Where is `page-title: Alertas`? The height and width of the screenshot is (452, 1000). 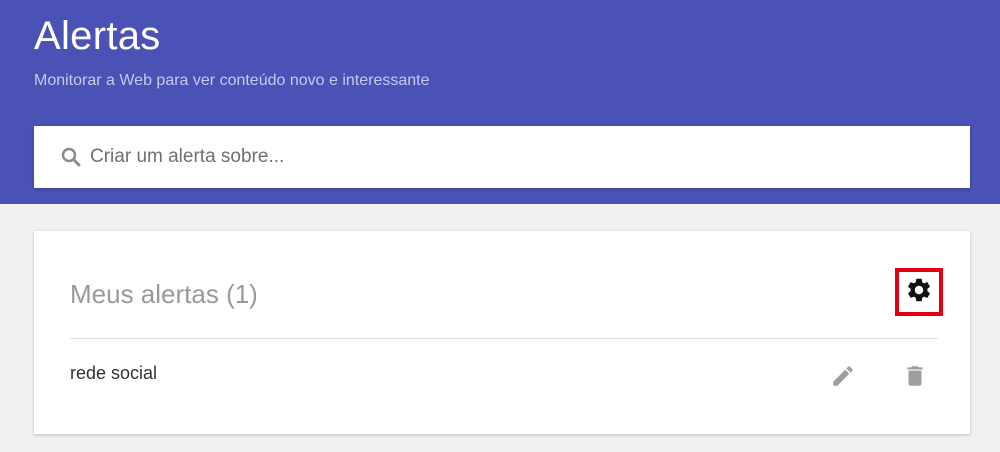
page-title: Alertas is located at coordinates (97, 36).